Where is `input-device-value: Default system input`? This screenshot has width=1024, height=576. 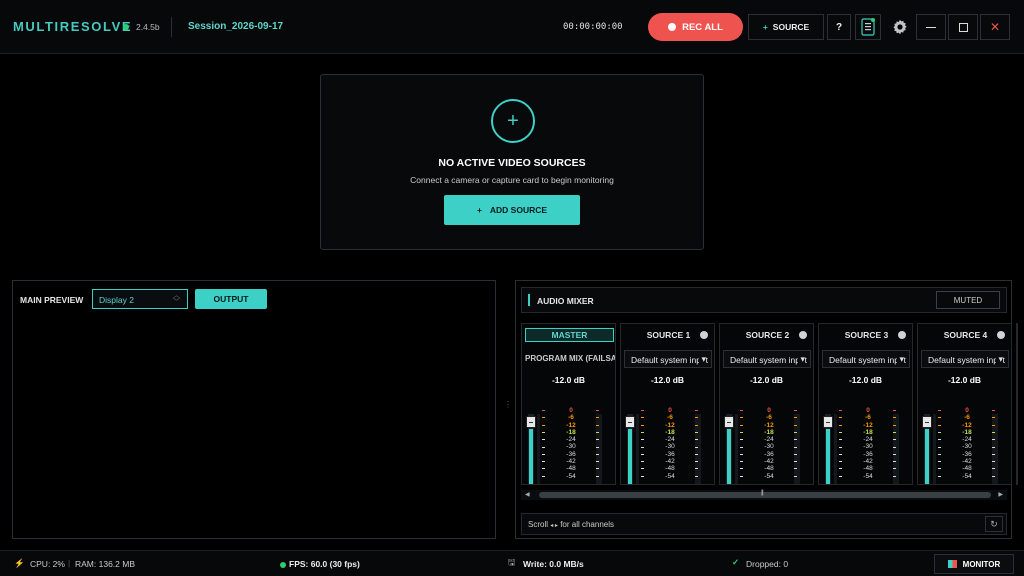 input-device-value: Default system input is located at coordinates (967, 360).